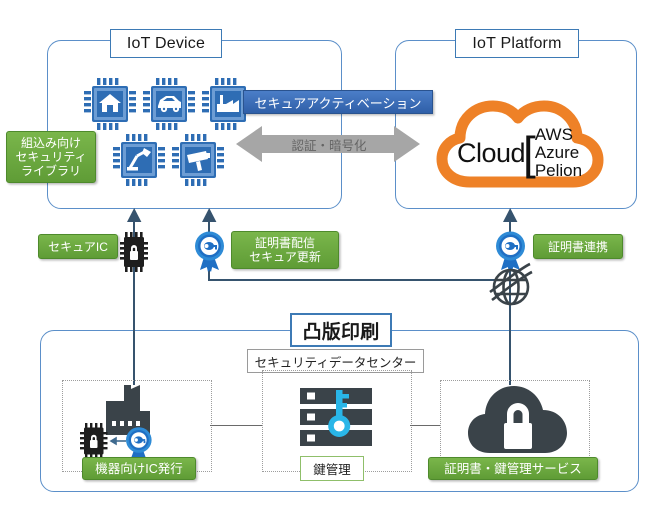  I want to click on line-cert-linkage-vertical, so click(510, 300).